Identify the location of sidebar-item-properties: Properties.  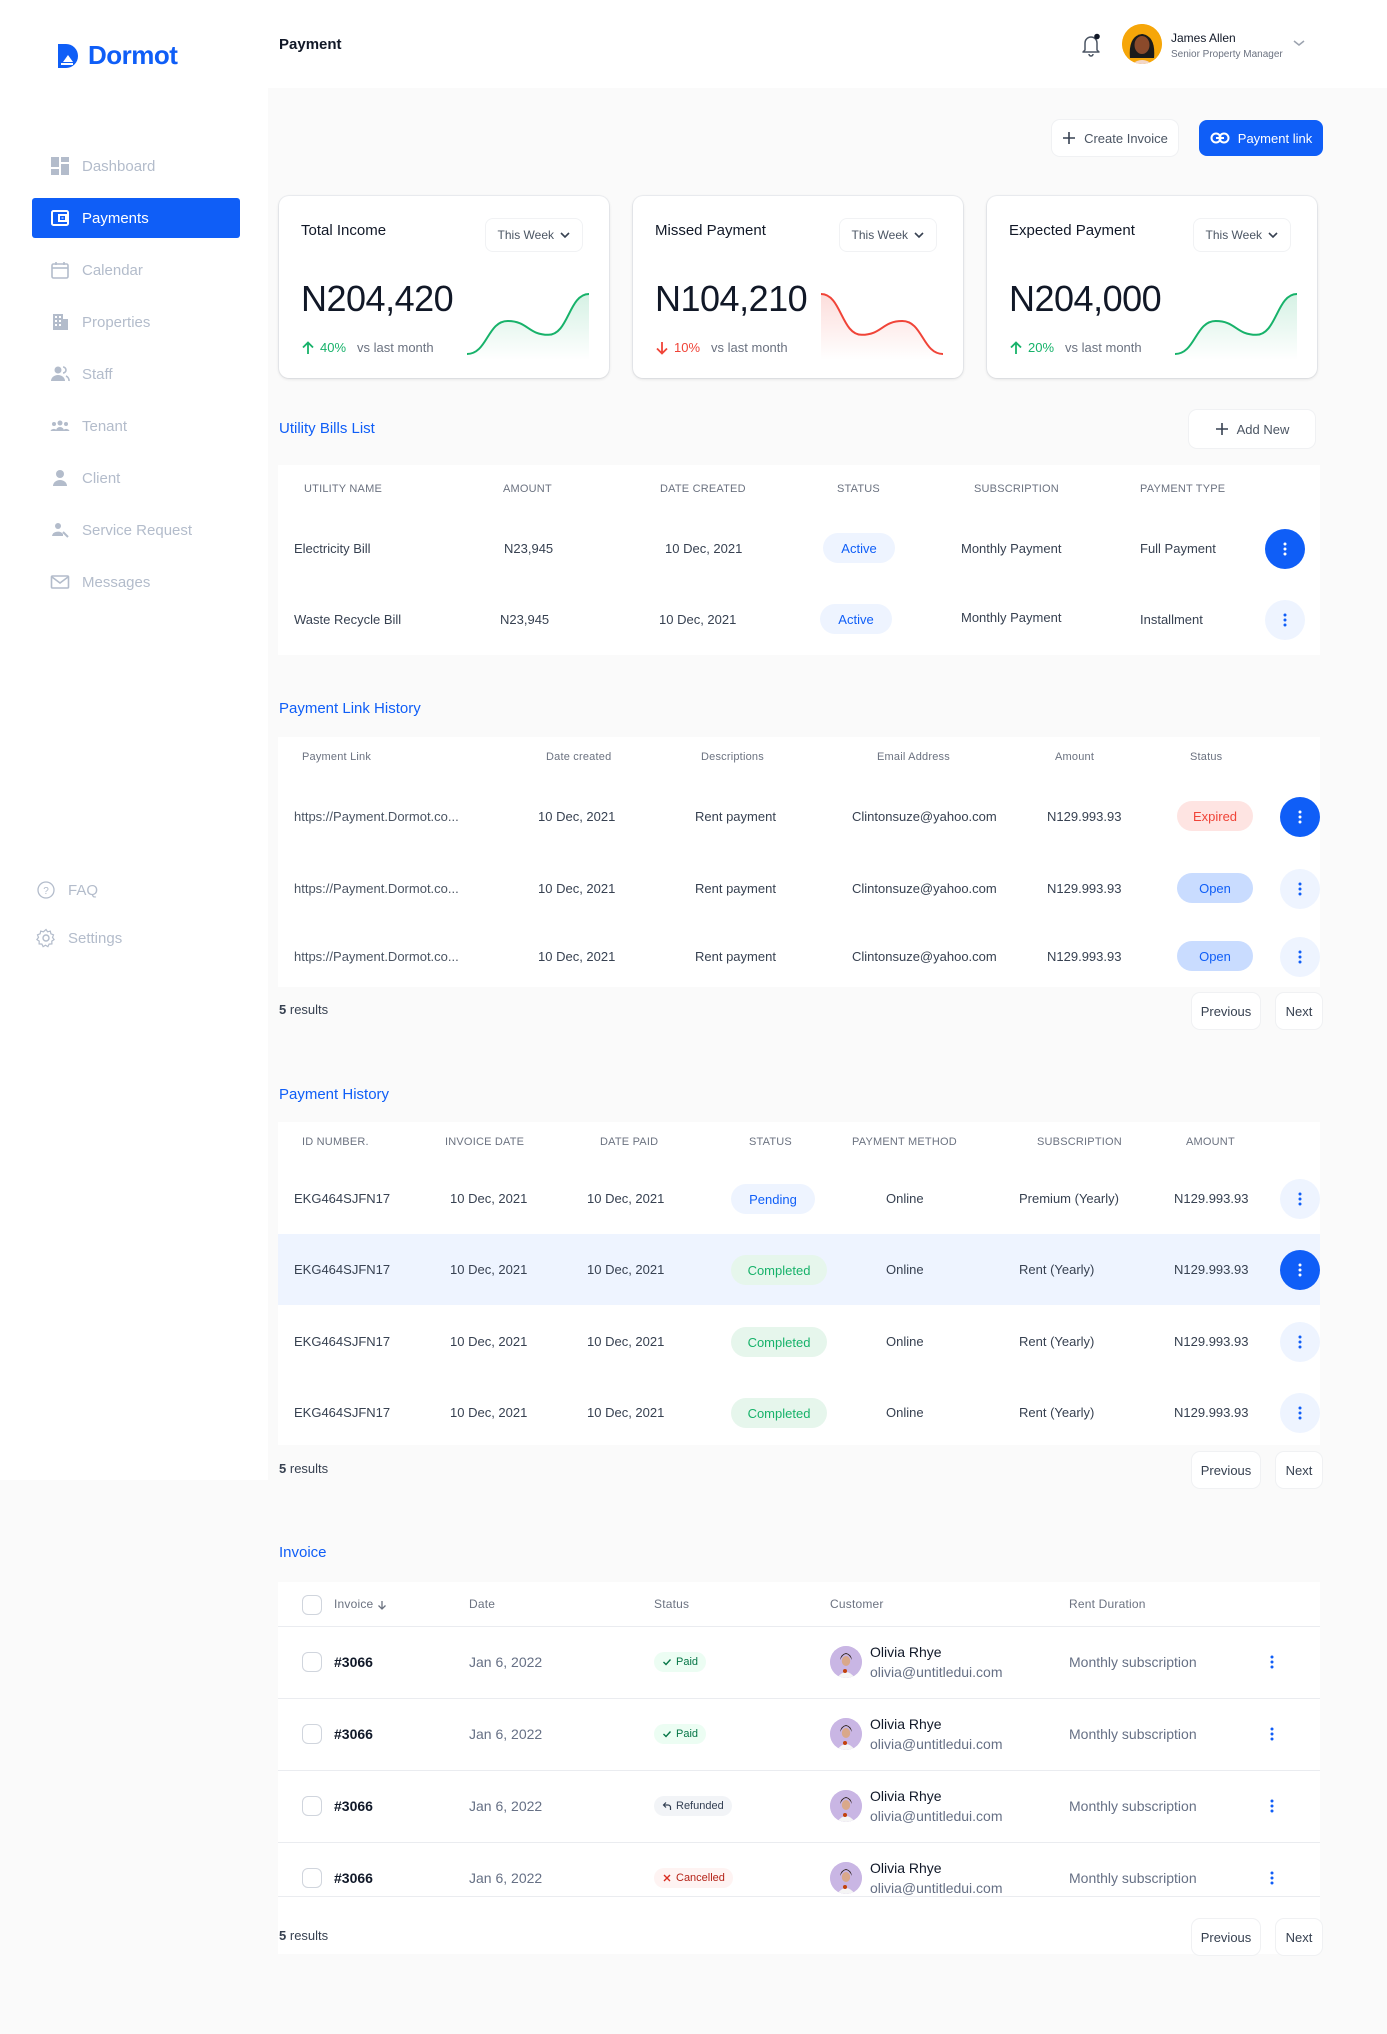
(136, 322).